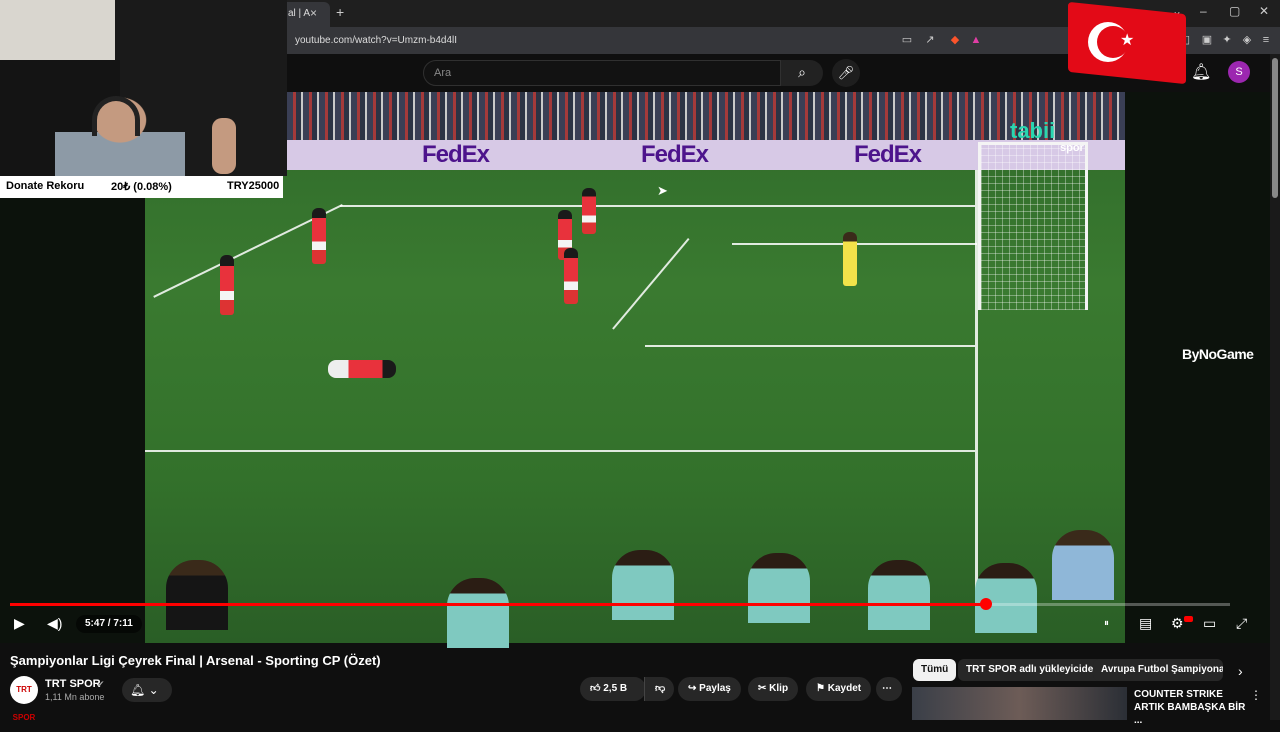 The height and width of the screenshot is (732, 1280). What do you see at coordinates (1127, 40) in the screenshot?
I see `flag-star-icon: ★` at bounding box center [1127, 40].